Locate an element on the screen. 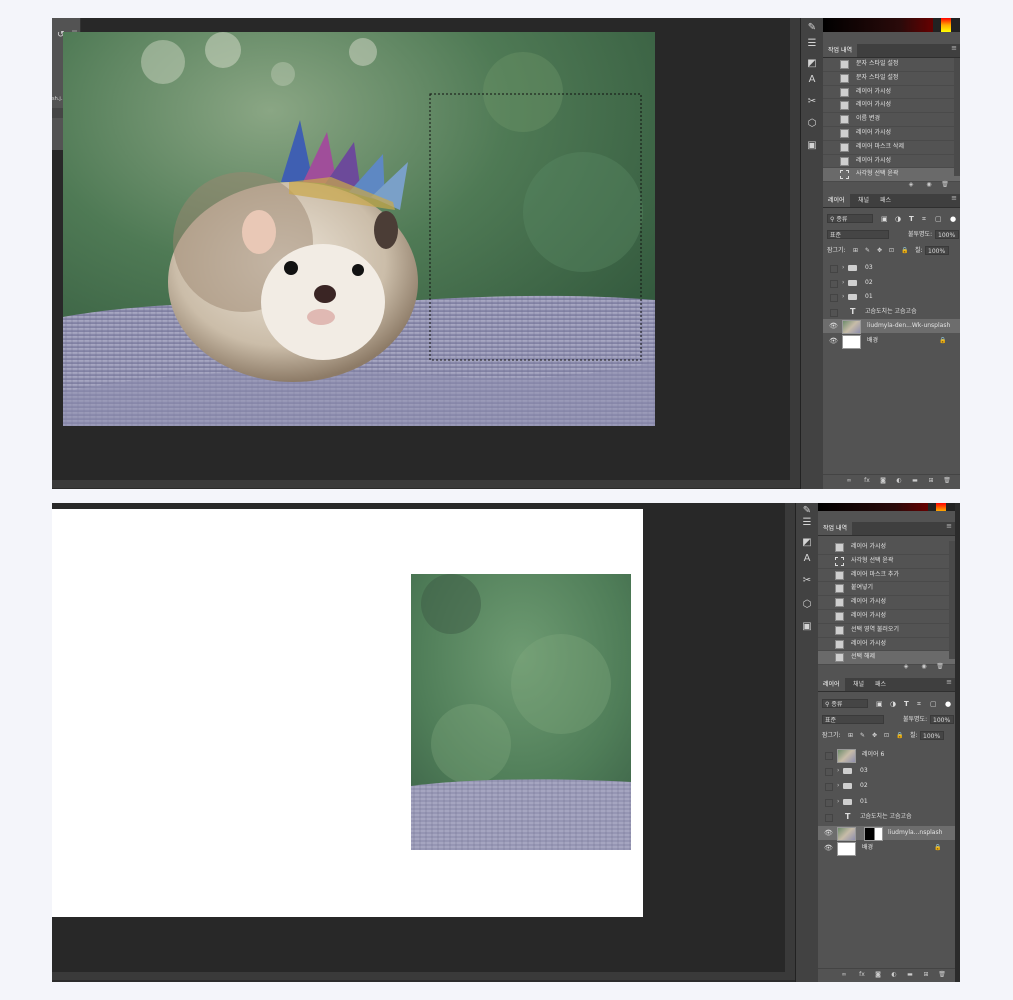 This screenshot has width=1013, height=1000. history-item: 이름 변경 is located at coordinates (891, 120).